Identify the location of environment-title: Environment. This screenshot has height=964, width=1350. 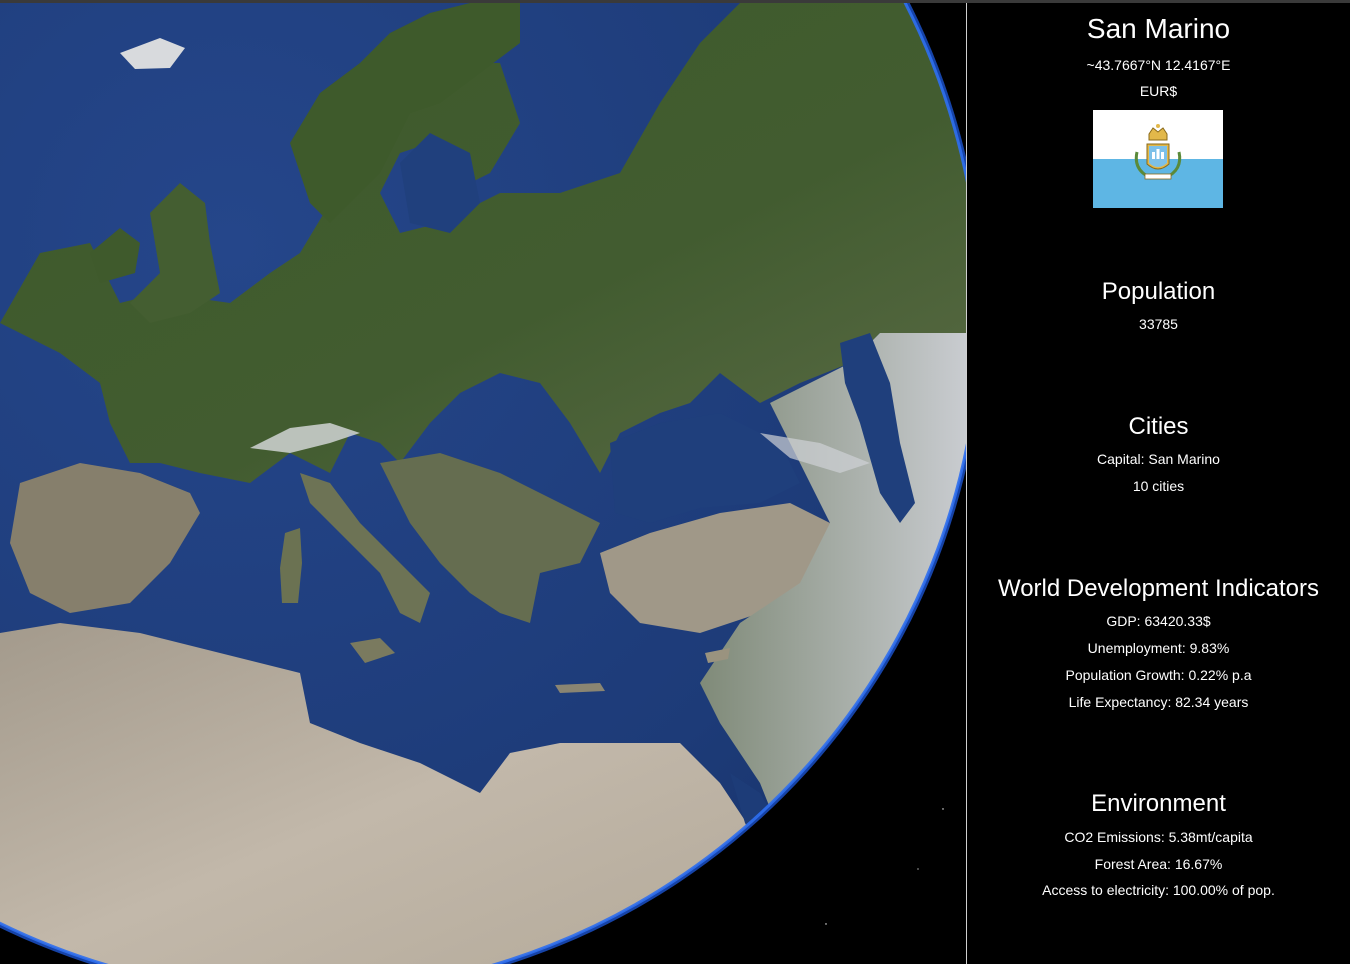
(1158, 803).